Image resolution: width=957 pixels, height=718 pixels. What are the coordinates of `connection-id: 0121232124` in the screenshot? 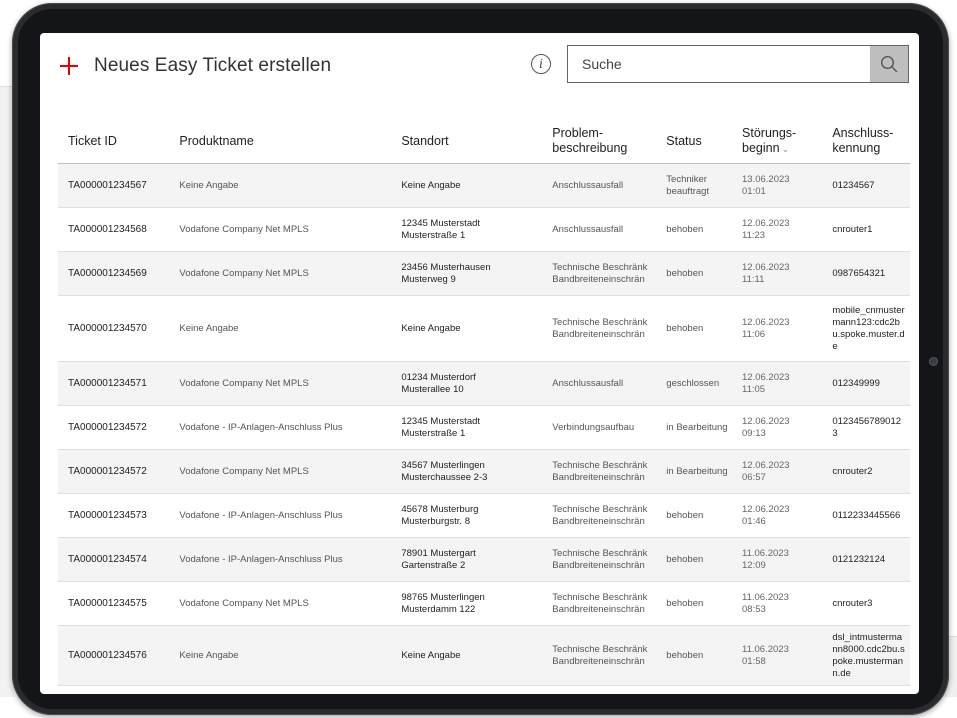 It's located at (859, 559).